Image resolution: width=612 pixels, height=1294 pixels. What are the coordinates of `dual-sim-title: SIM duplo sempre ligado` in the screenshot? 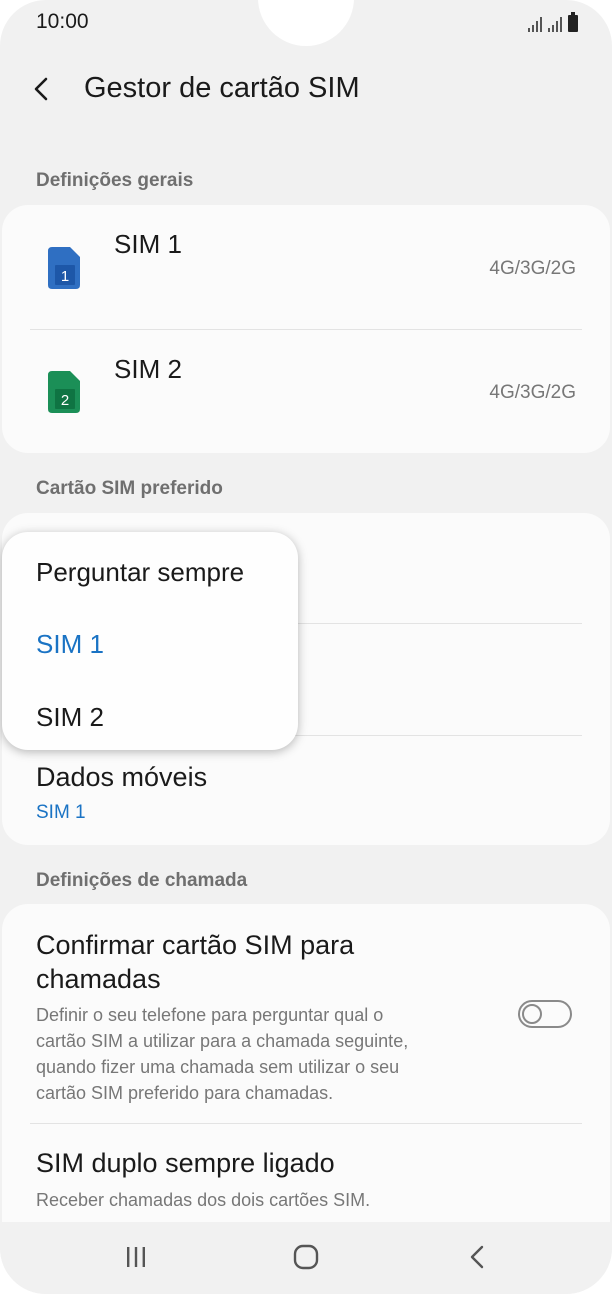 It's located at (185, 1163).